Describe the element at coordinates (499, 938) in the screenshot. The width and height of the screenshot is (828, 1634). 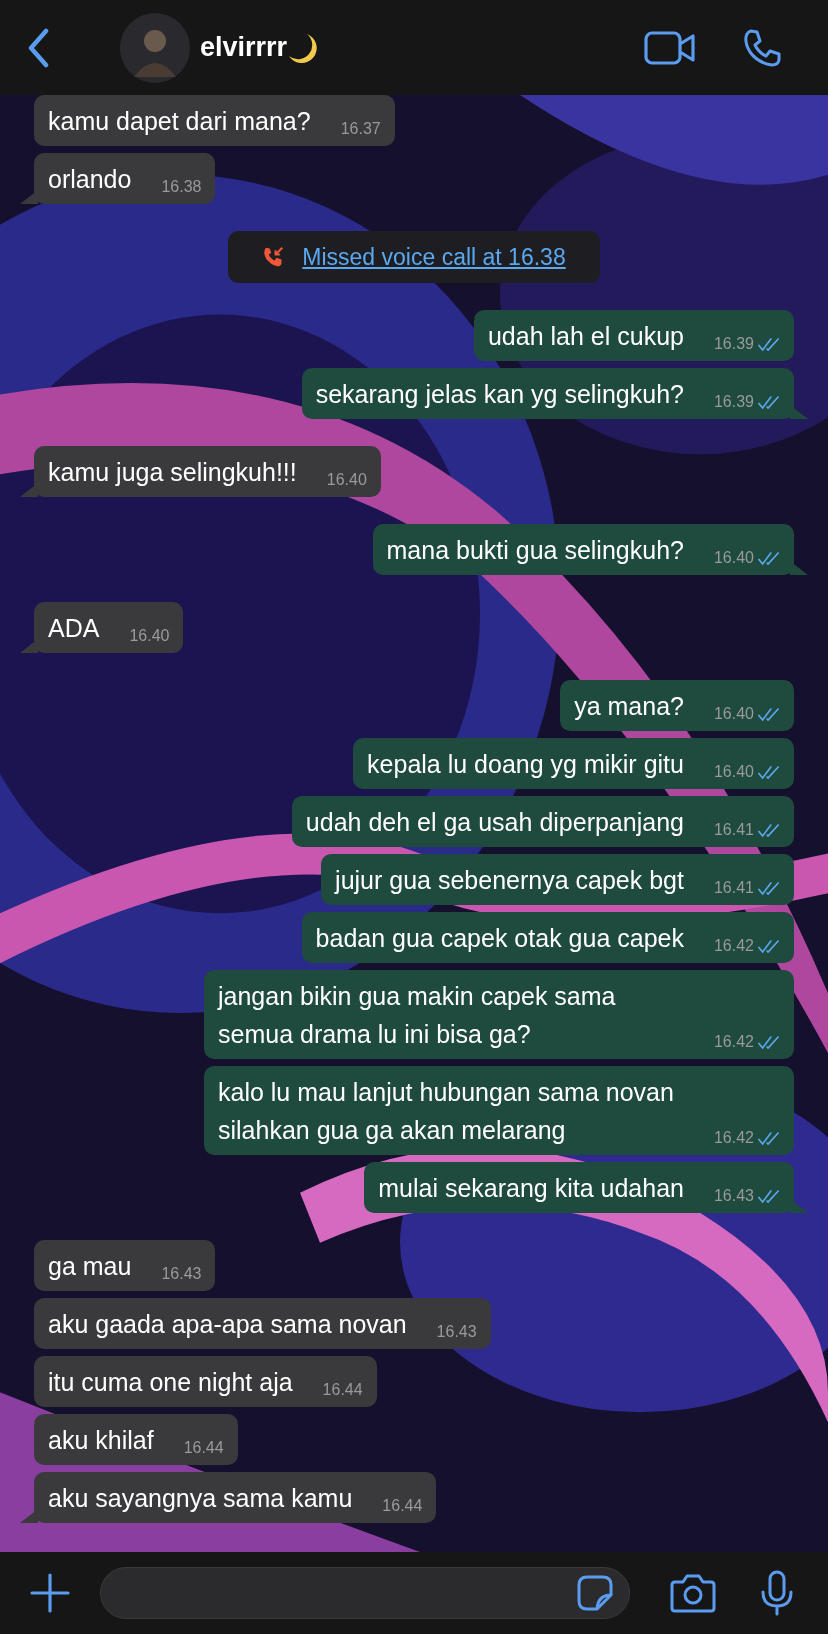
I see `message-text: badan gua capek otak gua capek` at that location.